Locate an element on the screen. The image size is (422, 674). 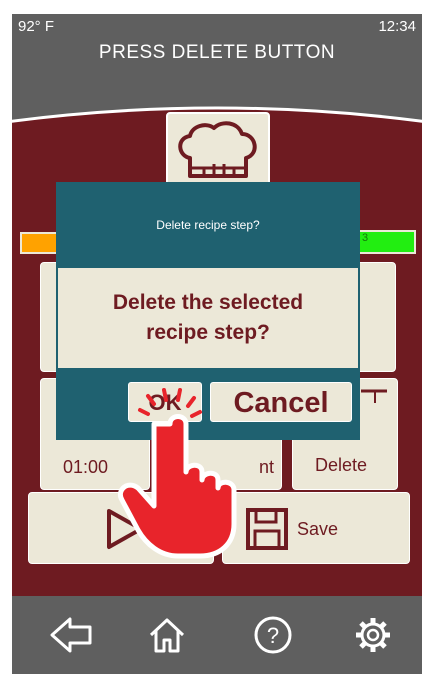
save-label: Save is located at coordinates (318, 529).